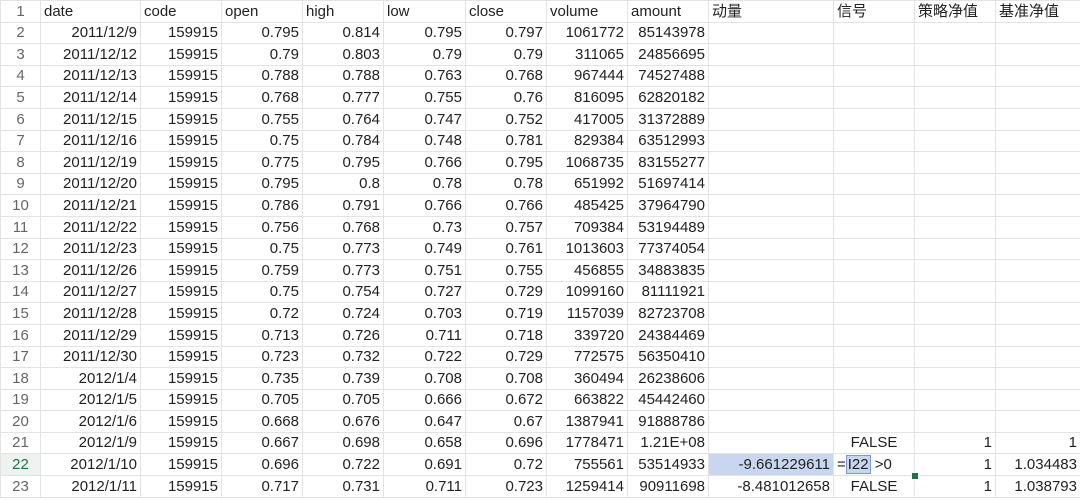 The image size is (1080, 500). I want to click on close-cell: 0.795, so click(506, 162).